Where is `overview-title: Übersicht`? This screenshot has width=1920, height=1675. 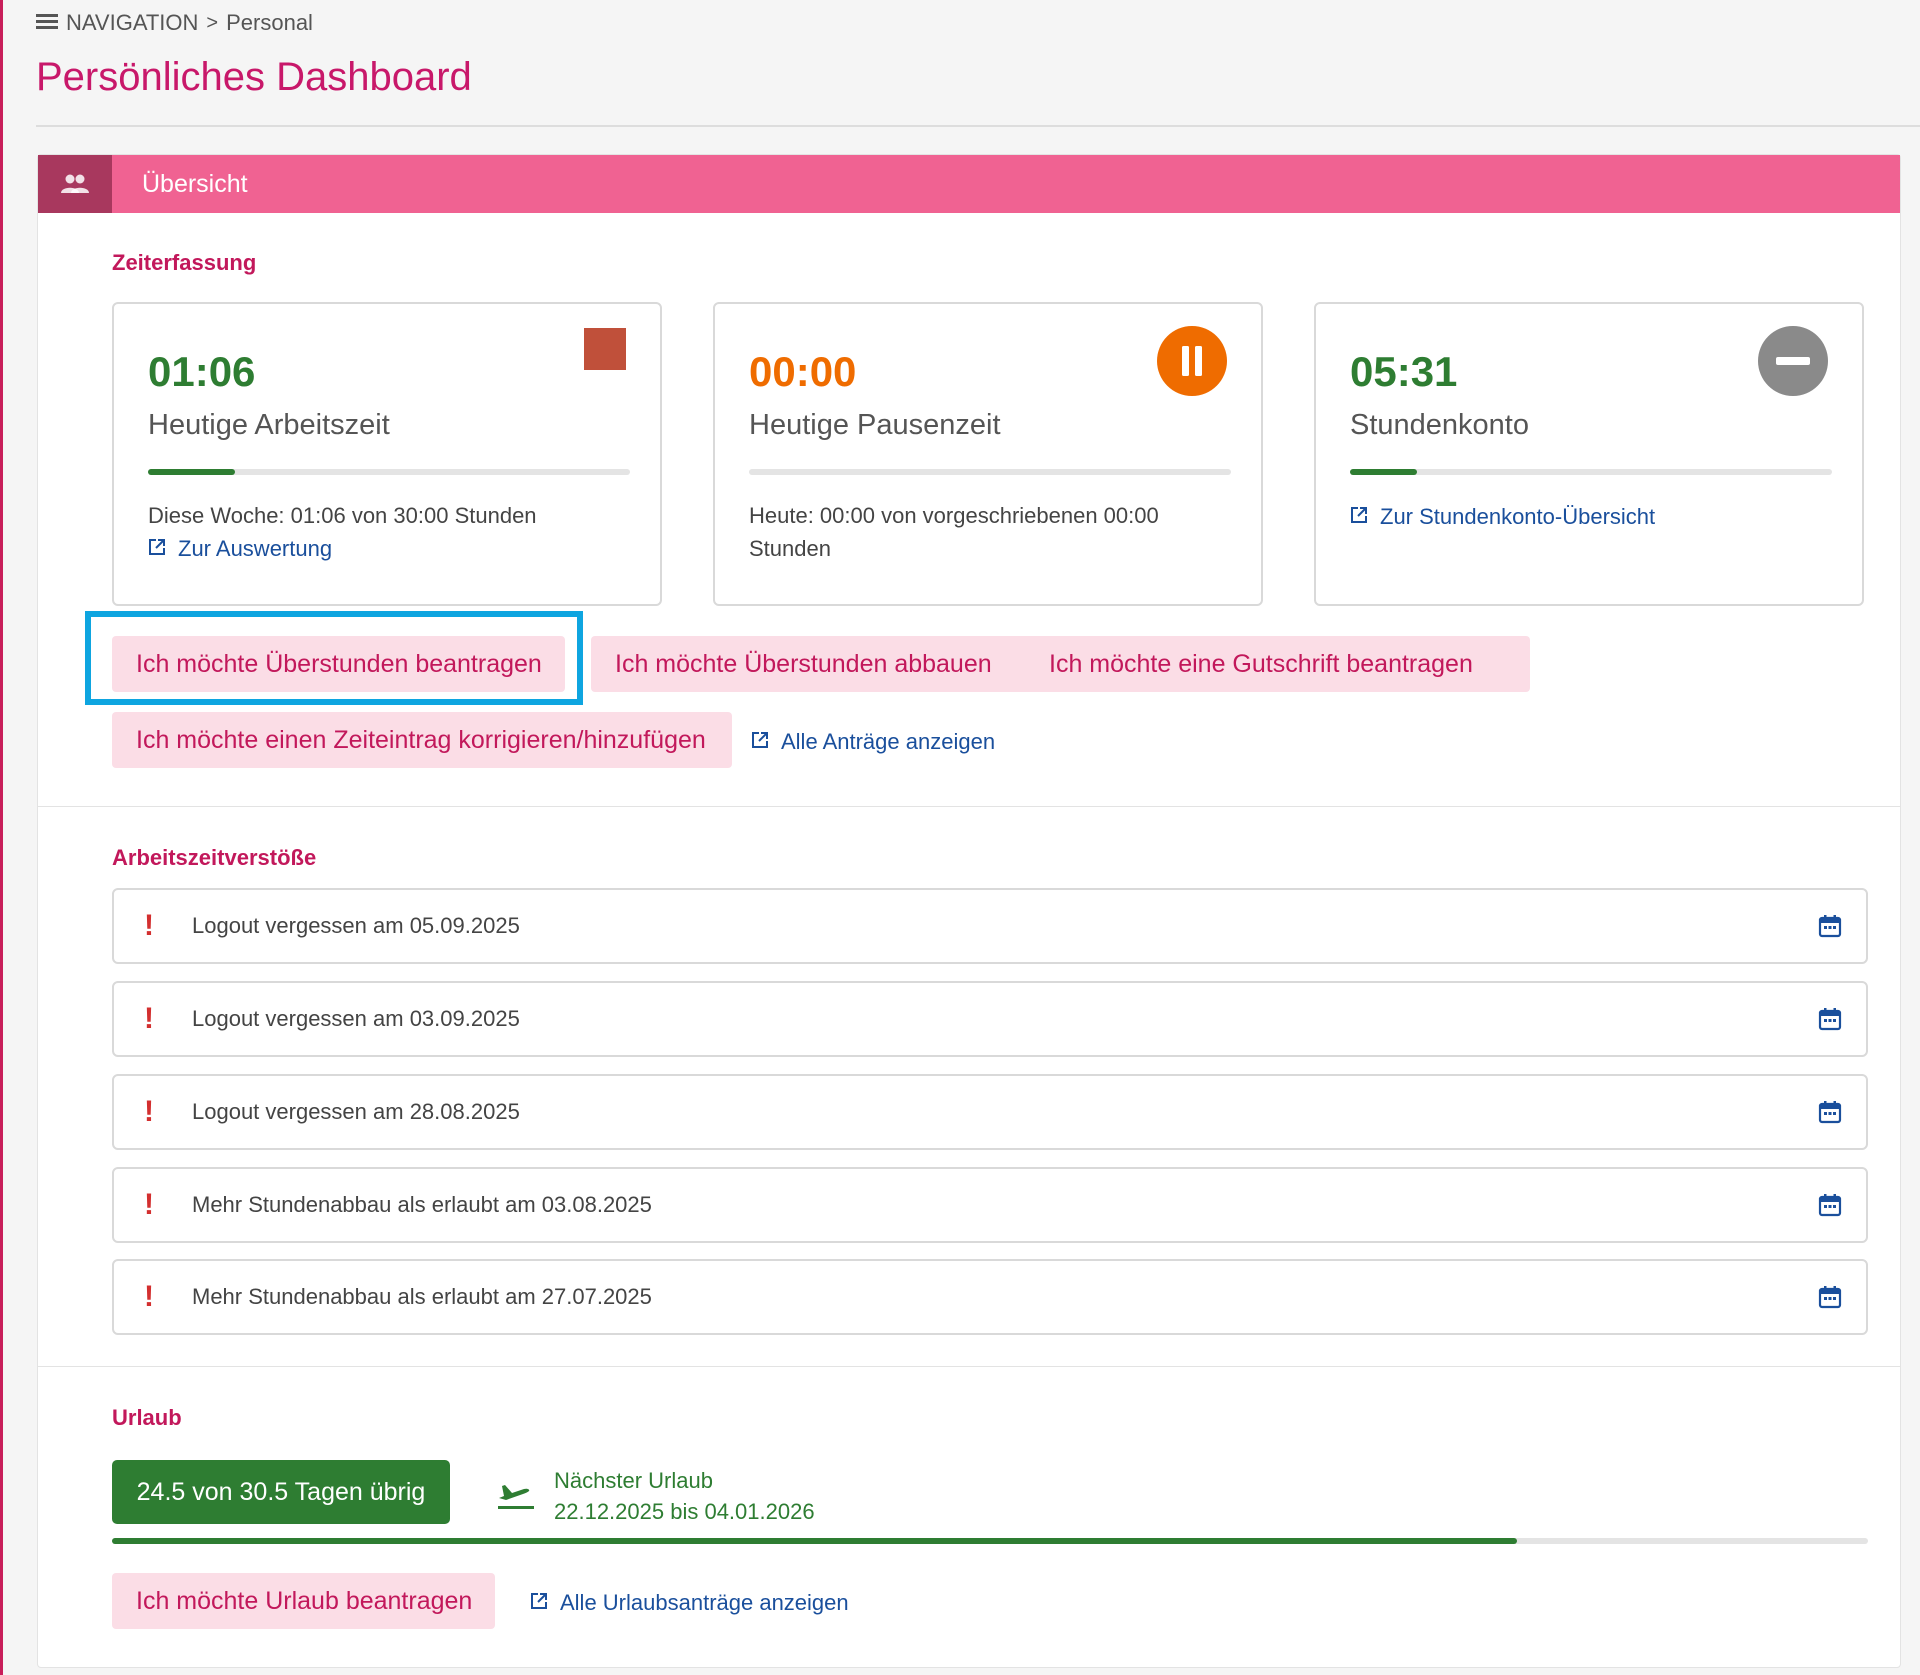 overview-title: Übersicht is located at coordinates (195, 183).